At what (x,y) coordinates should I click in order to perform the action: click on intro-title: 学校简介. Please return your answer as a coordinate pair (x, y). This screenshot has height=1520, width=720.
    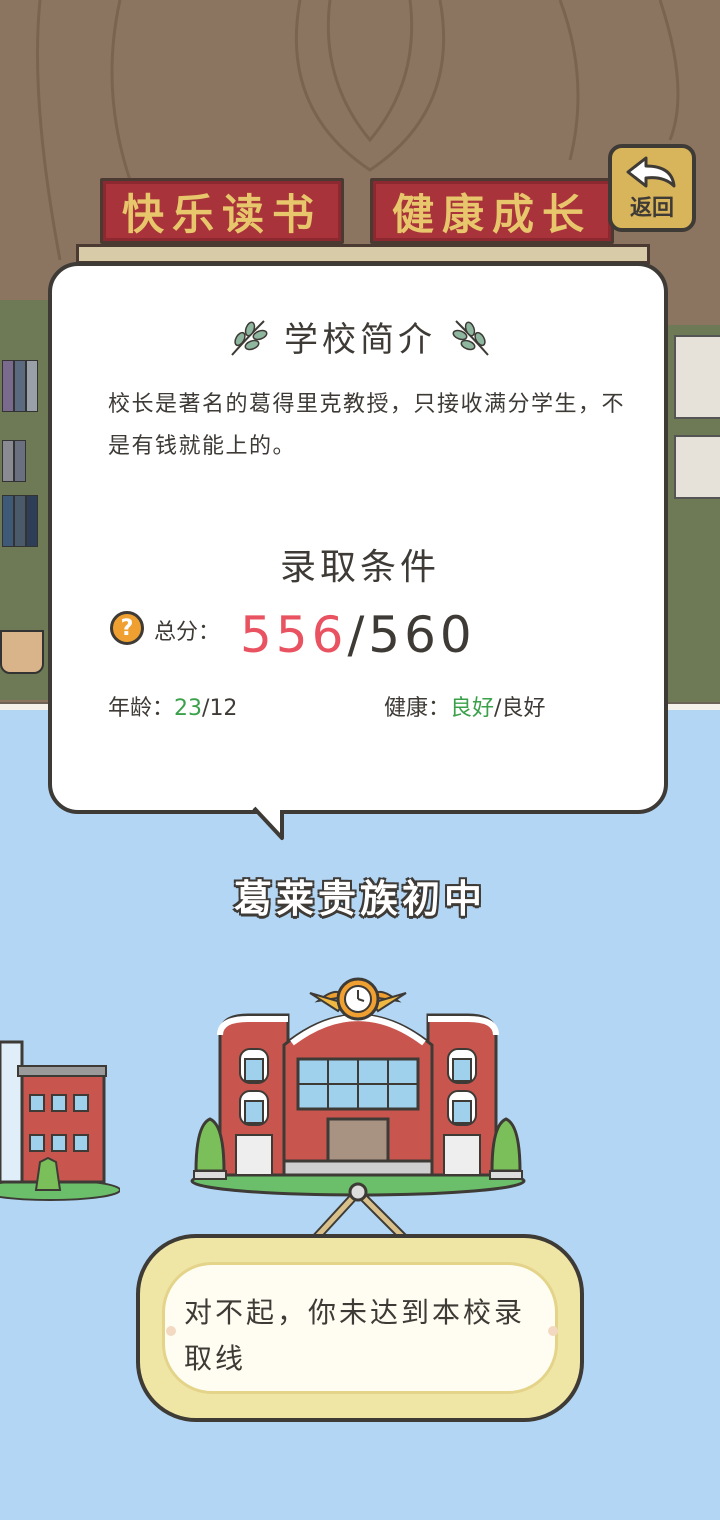
    Looking at the image, I should click on (360, 340).